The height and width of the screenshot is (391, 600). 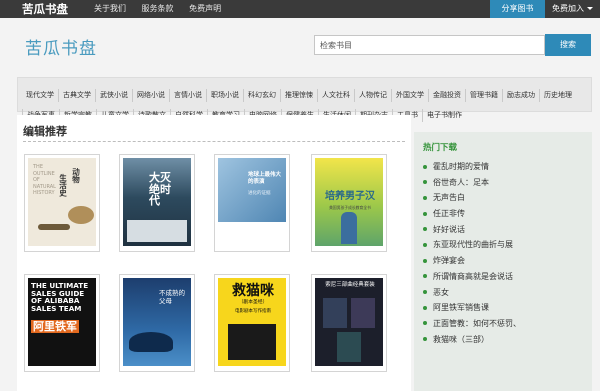 I want to click on book-card-2: 大灭绝时代, so click(x=157, y=203).